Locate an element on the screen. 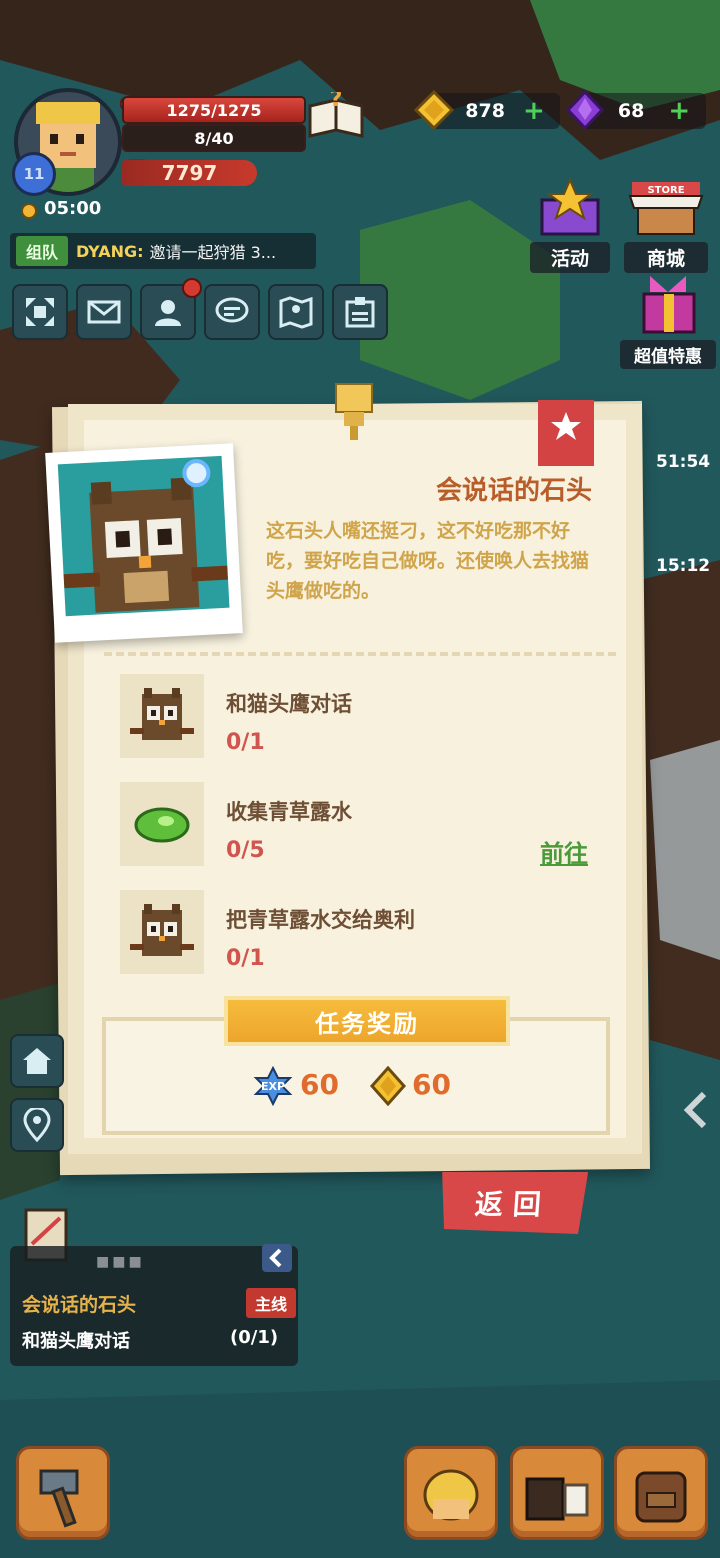 The image size is (720, 1558). mail-icon is located at coordinates (104, 312).